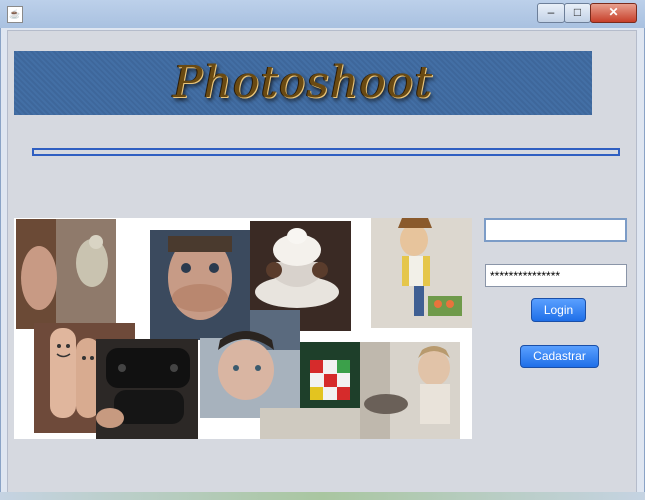 Image resolution: width=645 pixels, height=500 pixels. What do you see at coordinates (421, 273) in the screenshot?
I see `photo-woody-toy-with-sushi` at bounding box center [421, 273].